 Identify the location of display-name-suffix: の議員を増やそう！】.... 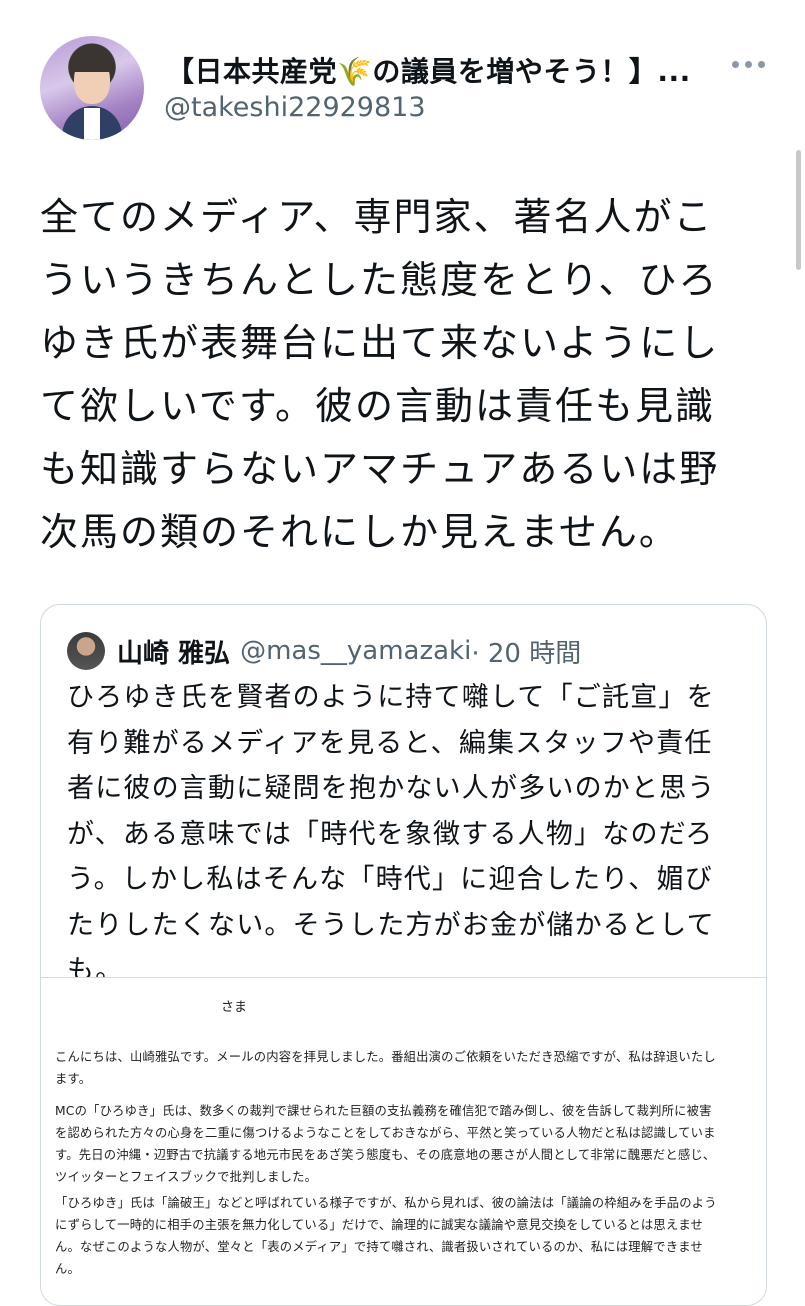
(531, 71).